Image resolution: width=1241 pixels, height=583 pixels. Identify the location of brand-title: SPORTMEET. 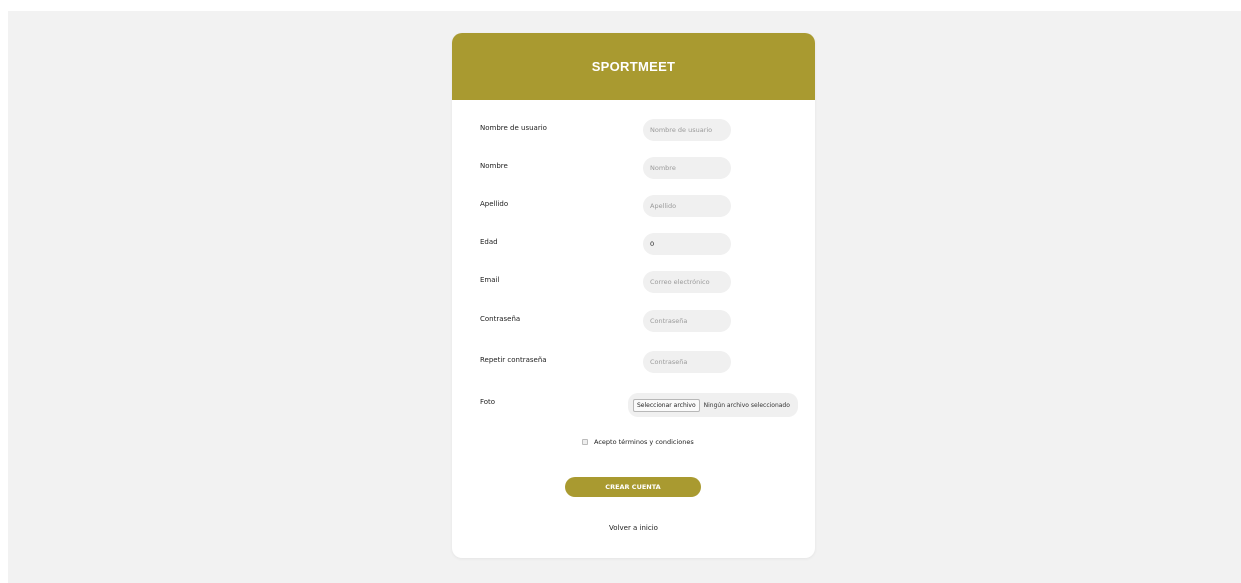
(633, 66).